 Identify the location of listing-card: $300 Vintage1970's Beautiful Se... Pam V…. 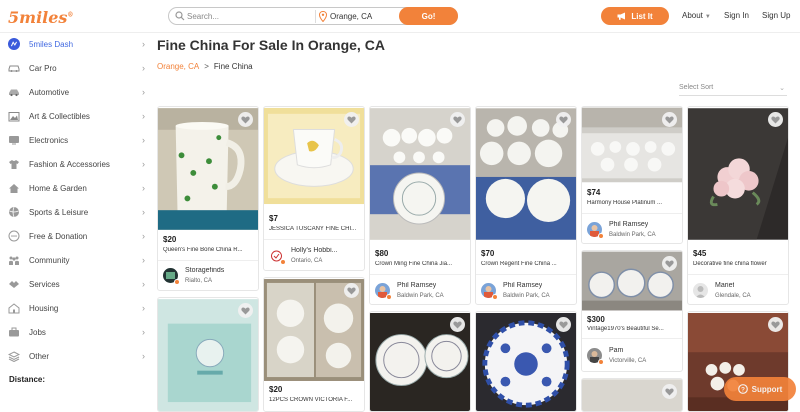
(632, 311).